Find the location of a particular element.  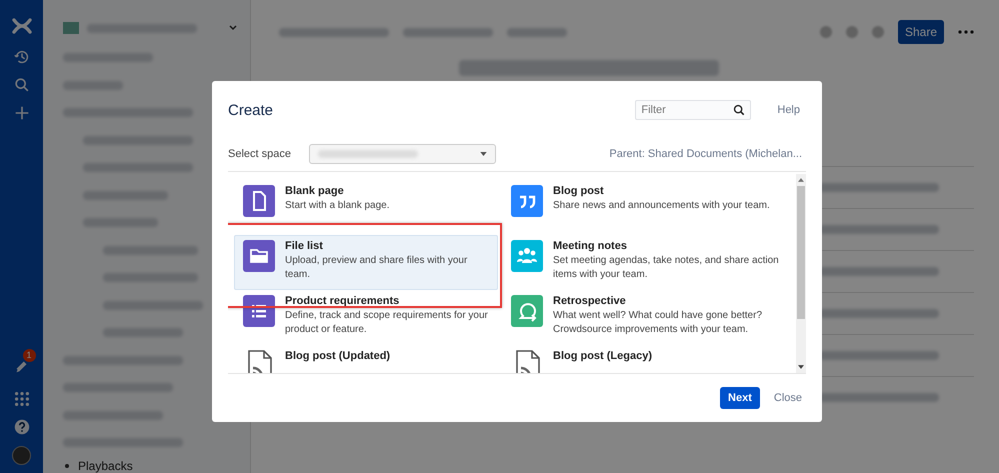

template-item: Blog post (Legacy) is located at coordinates (647, 359).